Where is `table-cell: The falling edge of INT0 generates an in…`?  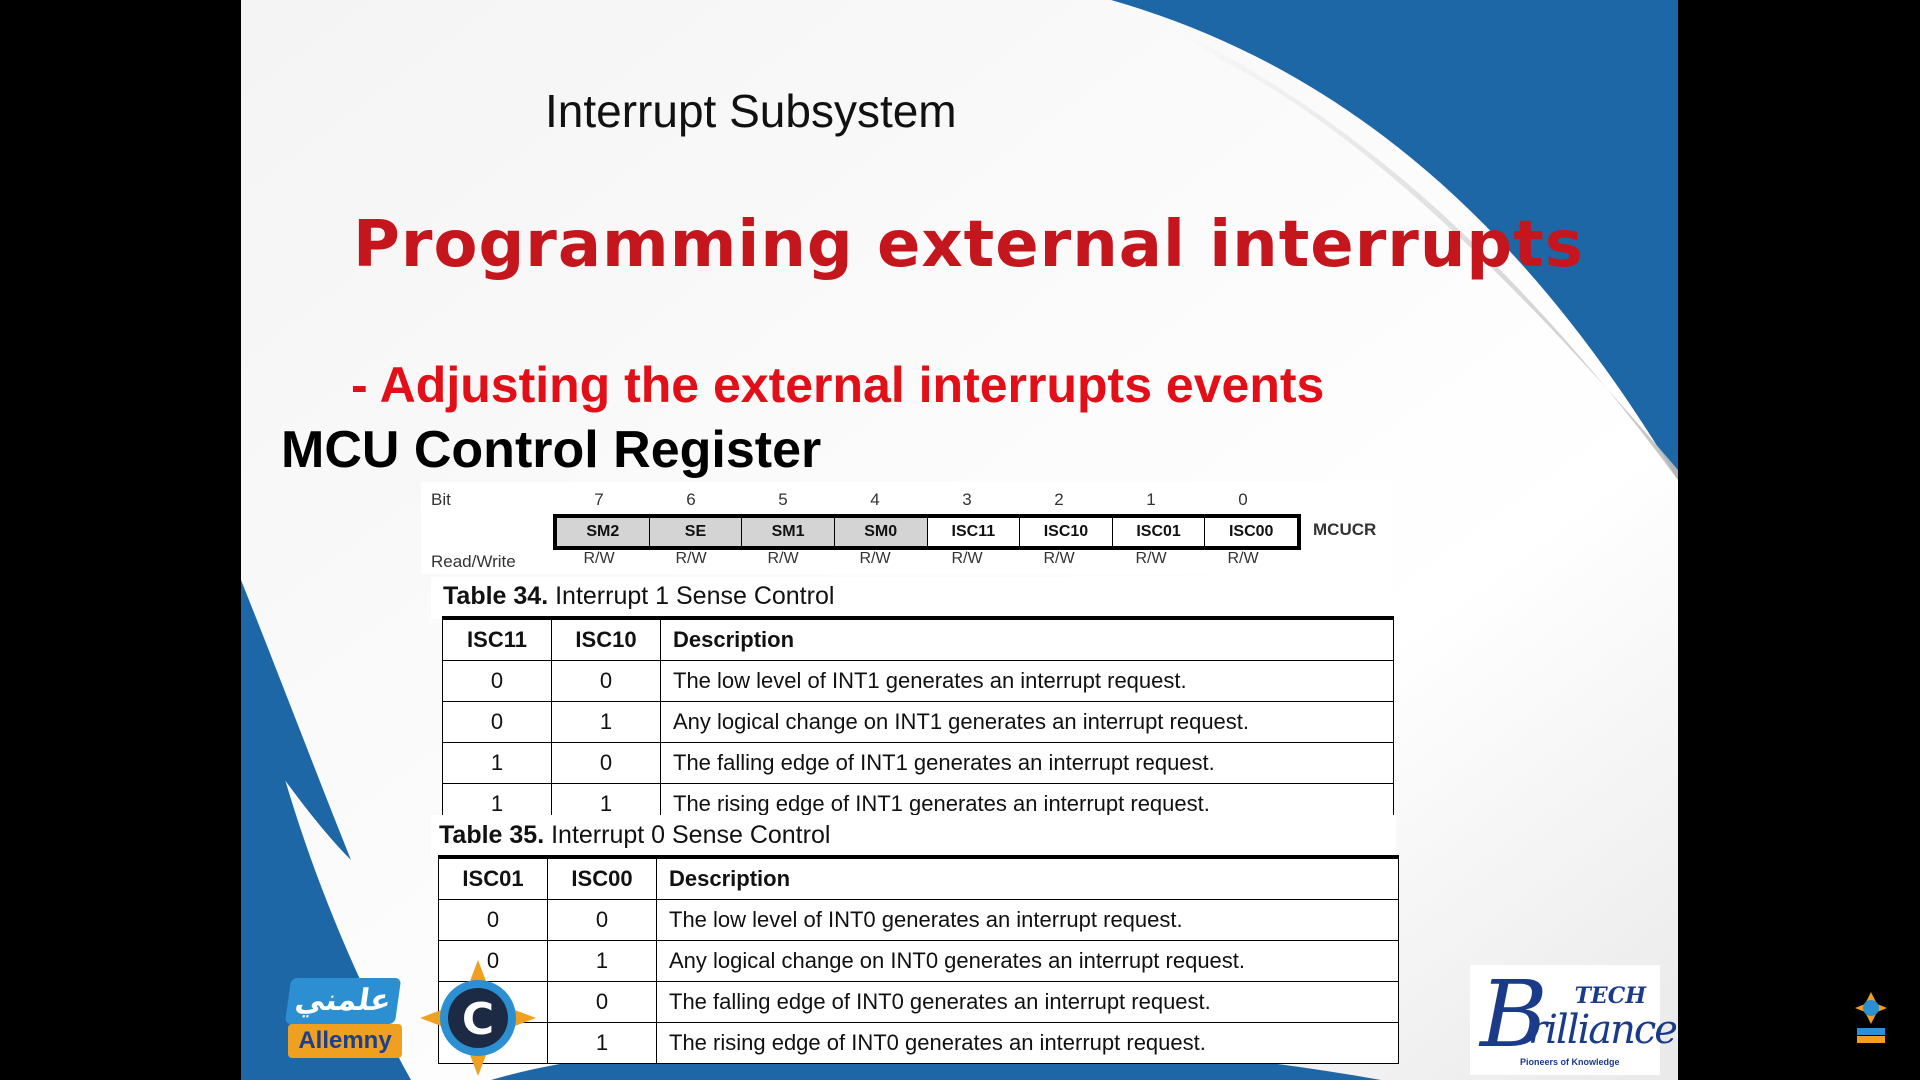 table-cell: The falling edge of INT0 generates an in… is located at coordinates (1027, 1002).